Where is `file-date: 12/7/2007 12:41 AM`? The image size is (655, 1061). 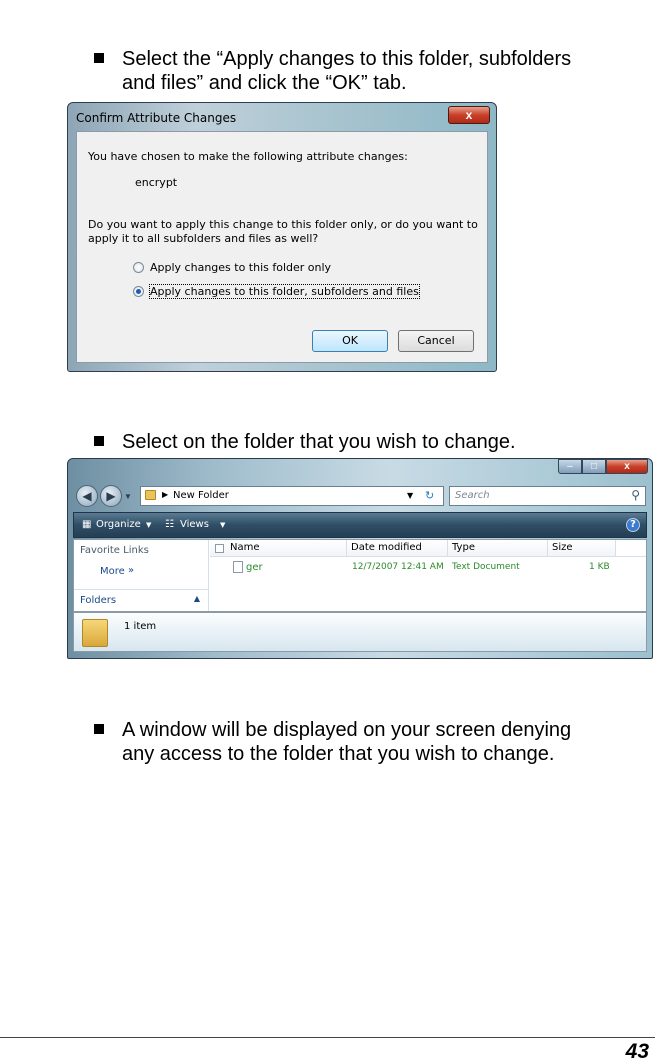
file-date: 12/7/2007 12:41 AM is located at coordinates (398, 567).